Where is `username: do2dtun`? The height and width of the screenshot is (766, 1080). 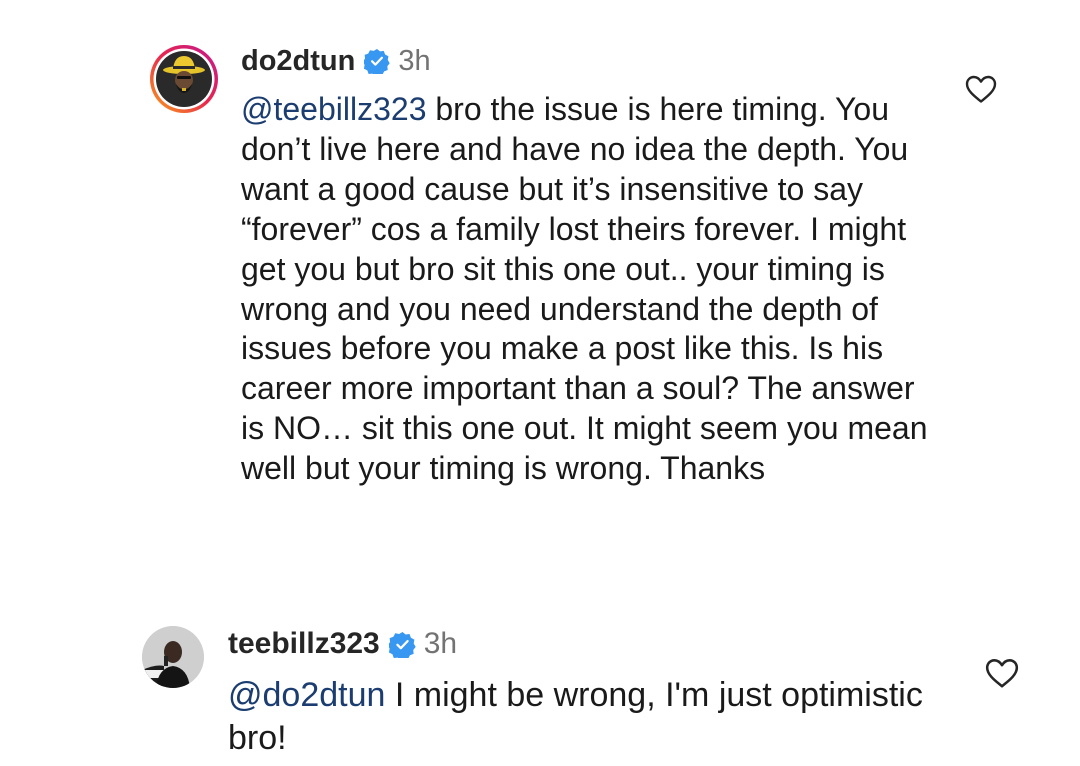 username: do2dtun is located at coordinates (298, 61).